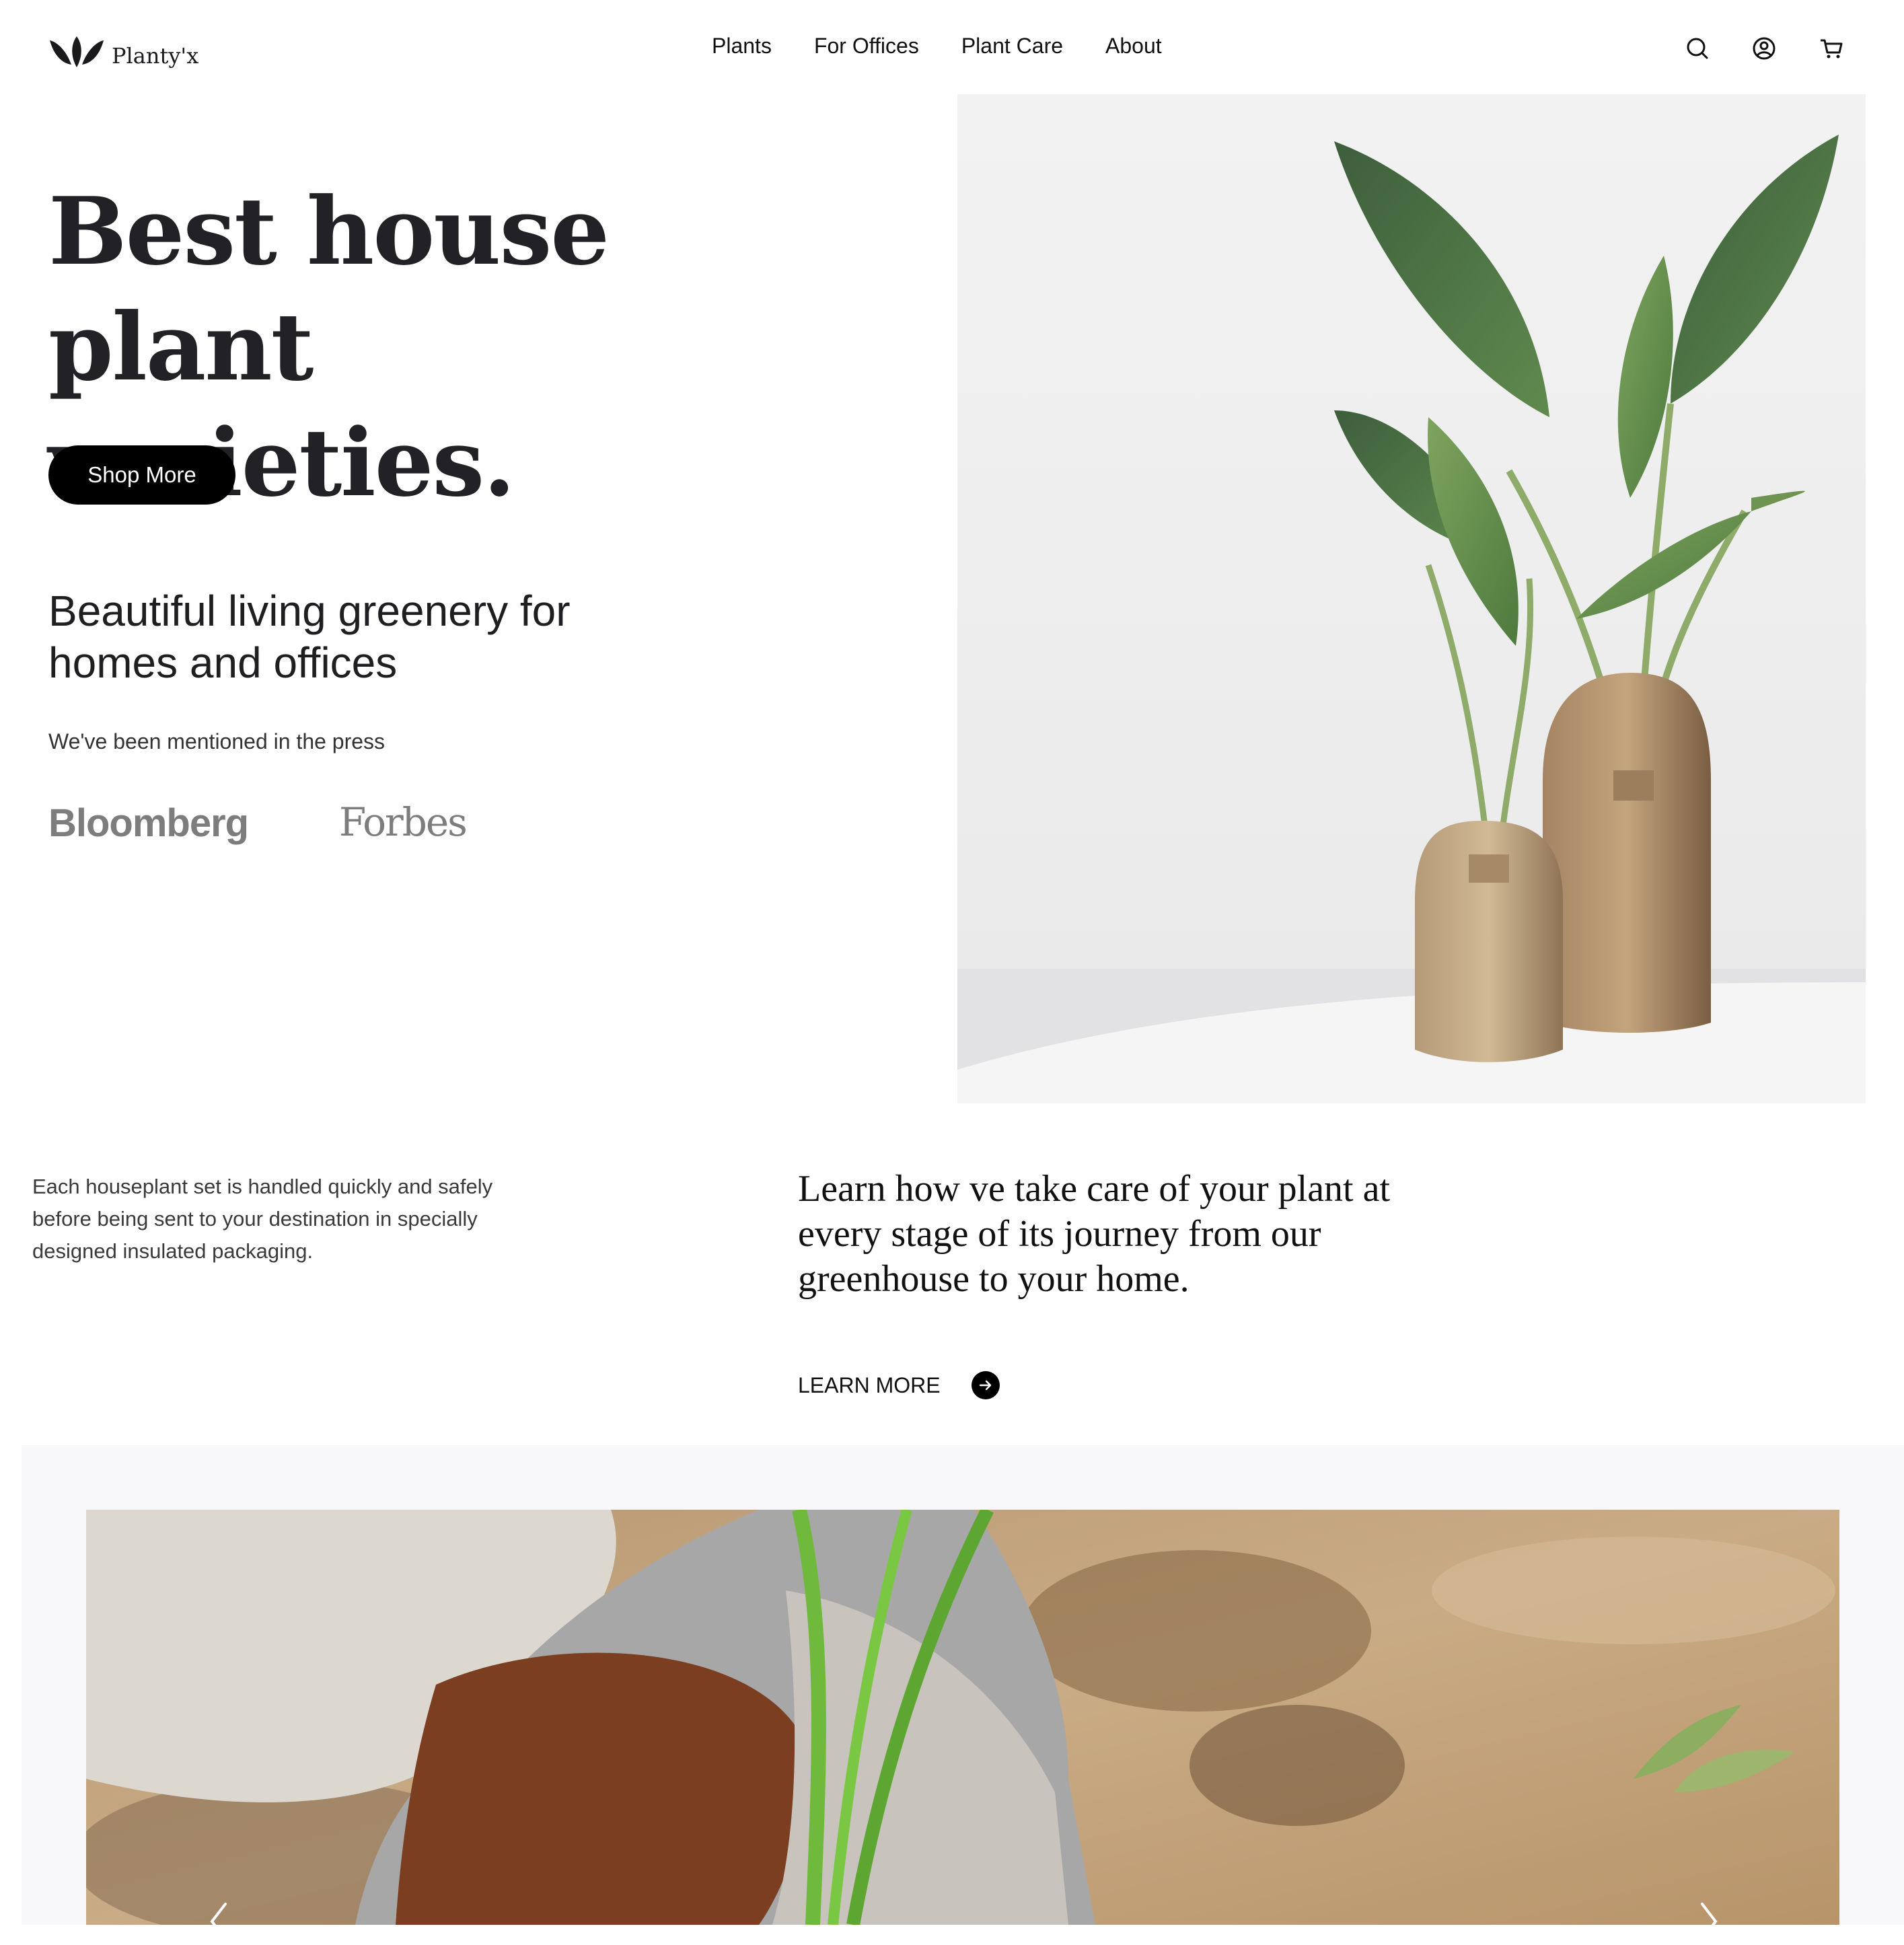  Describe the element at coordinates (1831, 48) in the screenshot. I see `cart-icon` at that location.